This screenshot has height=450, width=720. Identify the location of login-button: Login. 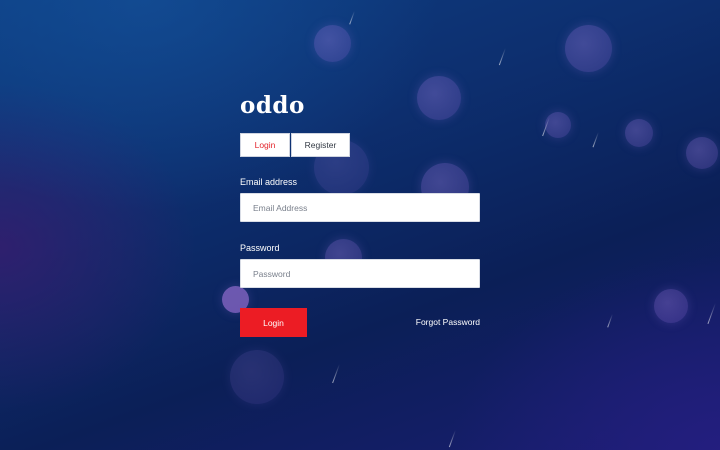
(273, 322).